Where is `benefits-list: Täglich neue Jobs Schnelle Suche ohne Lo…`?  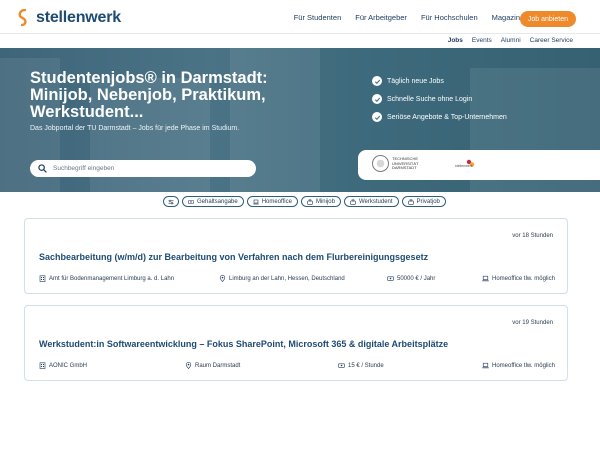 benefits-list: Täglich neue Jobs Schnelle Suche ohne Lo… is located at coordinates (439, 99).